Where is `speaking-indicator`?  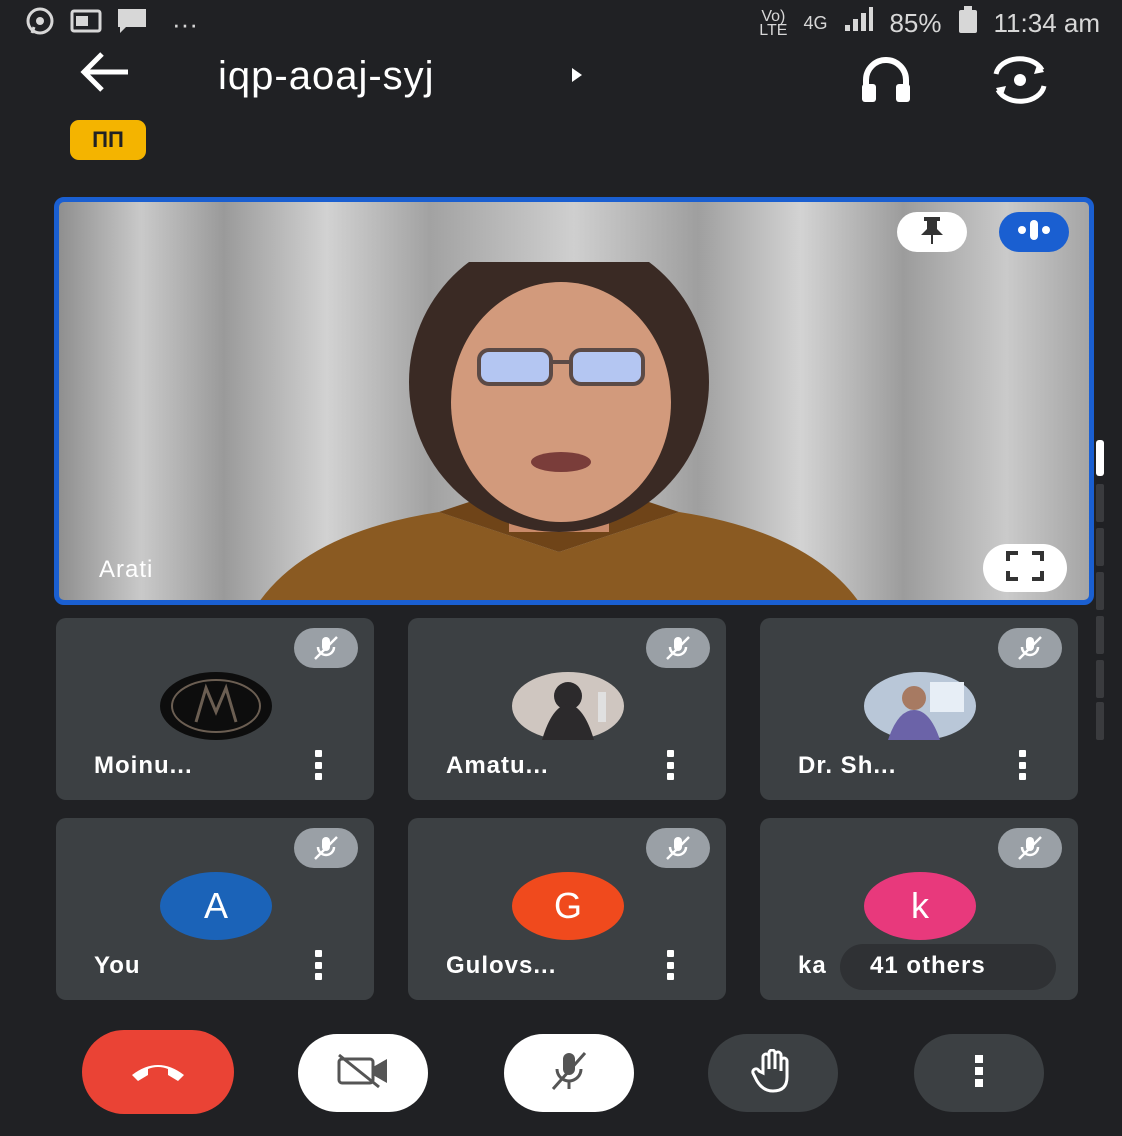 speaking-indicator is located at coordinates (1034, 232).